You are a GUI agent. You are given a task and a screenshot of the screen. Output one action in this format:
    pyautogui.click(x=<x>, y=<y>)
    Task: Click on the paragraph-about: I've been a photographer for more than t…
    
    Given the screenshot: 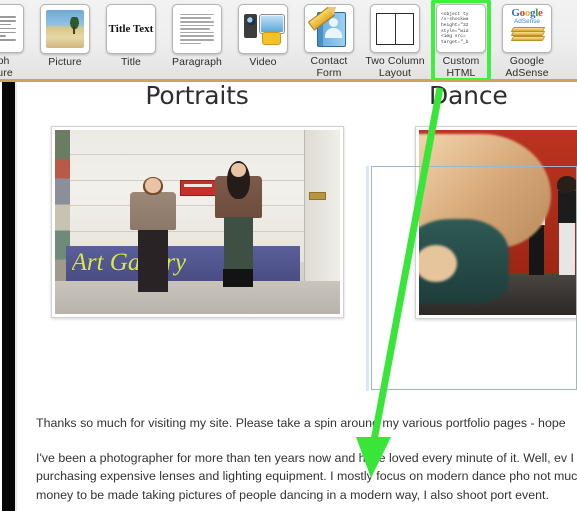 What is the action you would take?
    pyautogui.click(x=306, y=476)
    